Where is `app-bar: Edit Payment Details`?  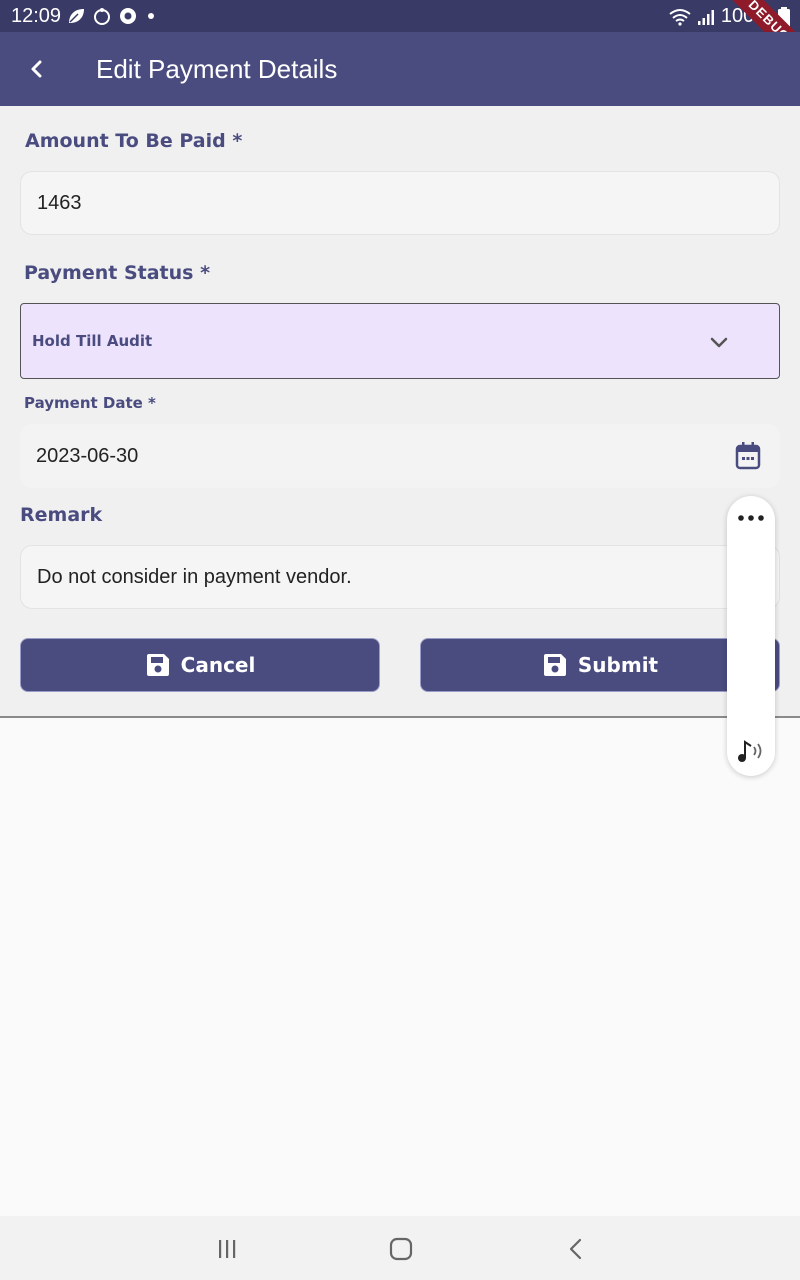
app-bar: Edit Payment Details is located at coordinates (400, 69).